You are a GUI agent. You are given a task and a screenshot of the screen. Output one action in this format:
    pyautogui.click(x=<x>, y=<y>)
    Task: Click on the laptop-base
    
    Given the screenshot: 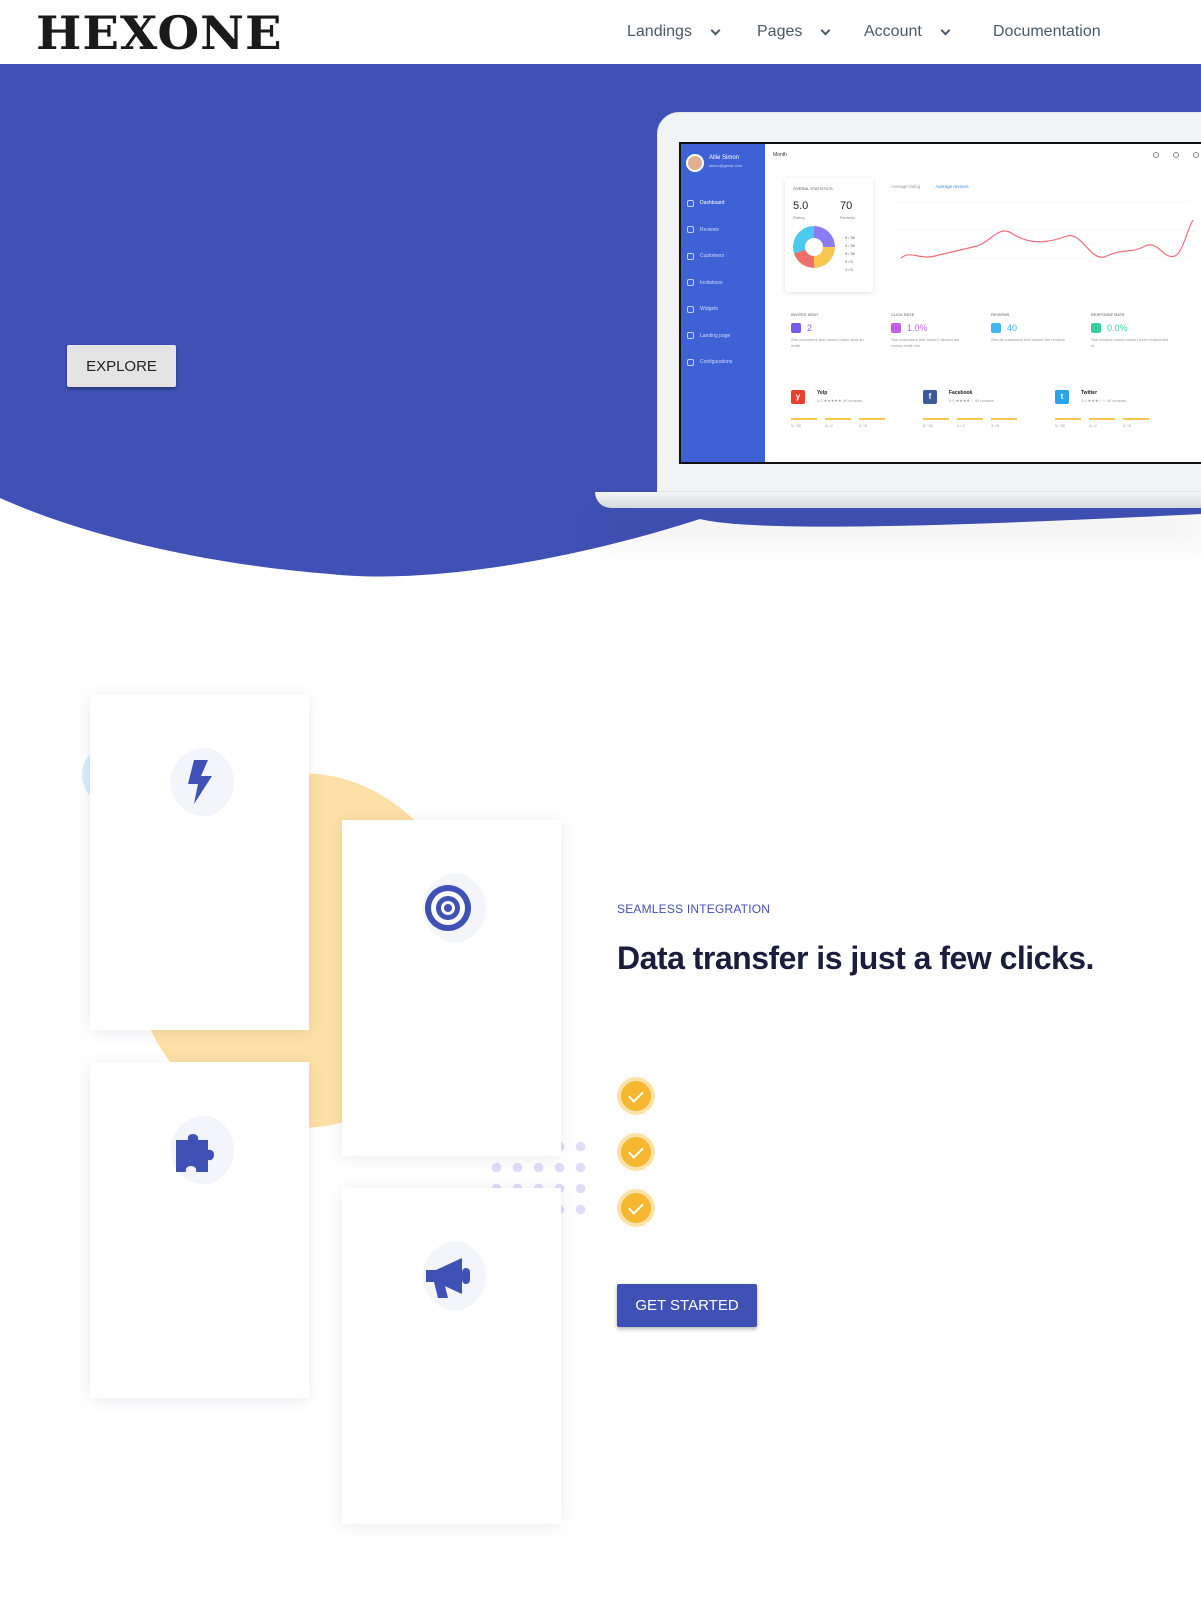 What is the action you would take?
    pyautogui.click(x=898, y=500)
    